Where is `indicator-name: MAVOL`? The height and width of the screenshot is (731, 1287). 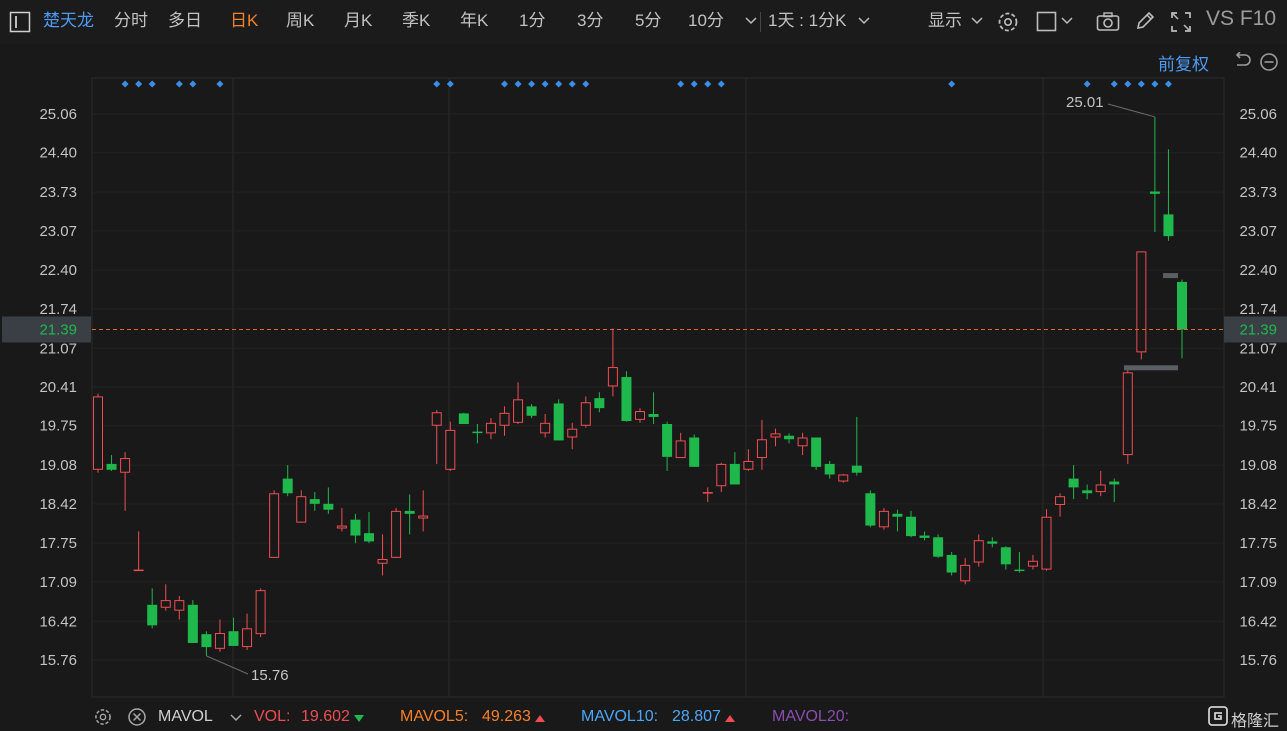 indicator-name: MAVOL is located at coordinates (185, 717).